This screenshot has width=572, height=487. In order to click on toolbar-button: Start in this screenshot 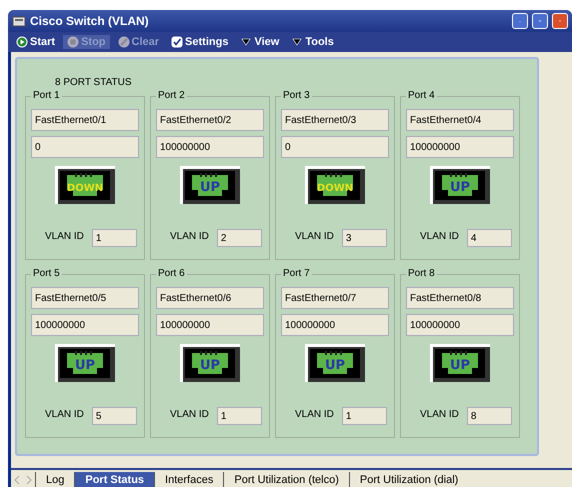, I will do `click(36, 42)`.